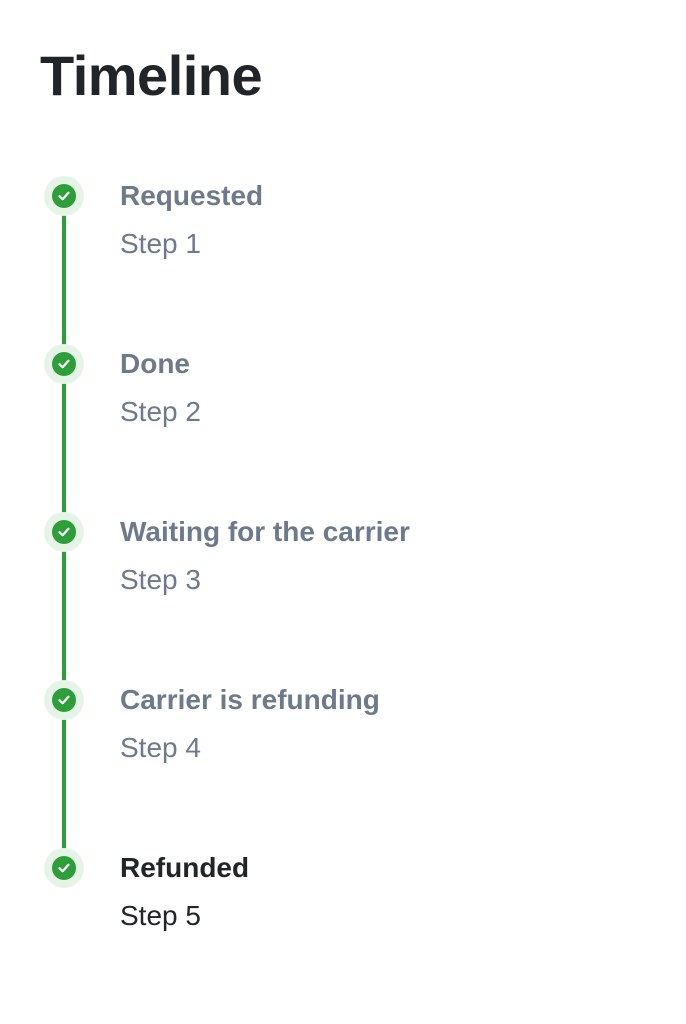 This screenshot has width=686, height=1024. Describe the element at coordinates (343, 236) in the screenshot. I see `timeline-step-requested: Requested Step 1` at that location.